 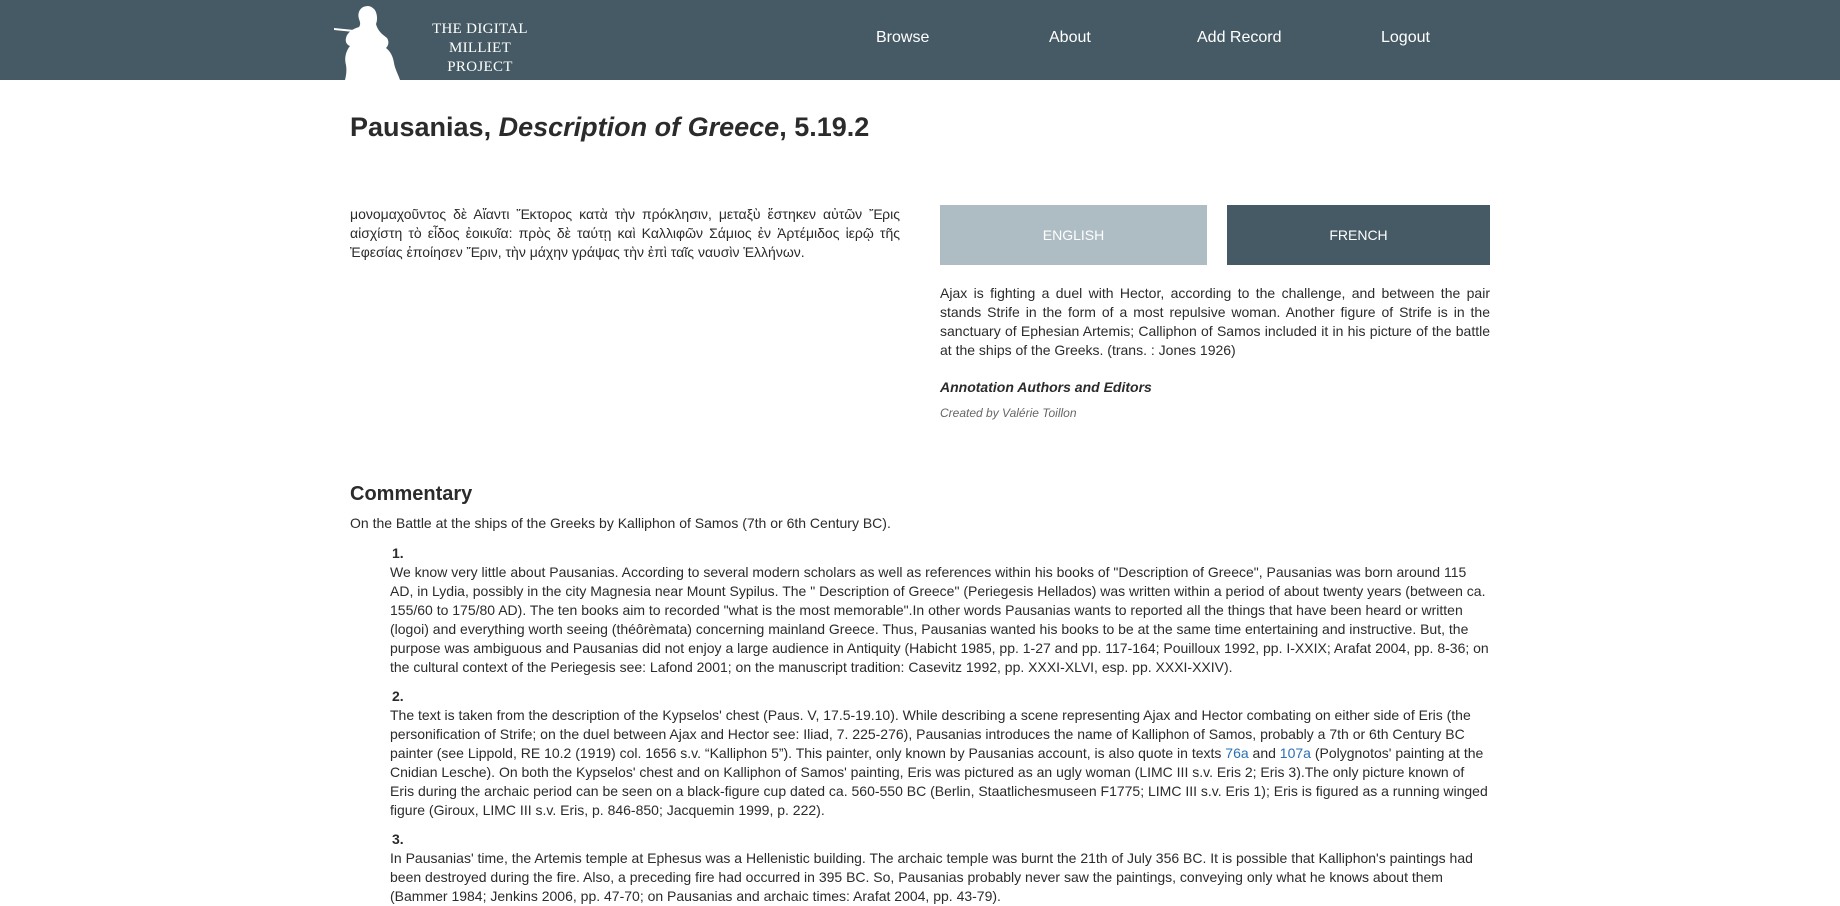 I want to click on figure-silhouette-icon, so click(x=367, y=43).